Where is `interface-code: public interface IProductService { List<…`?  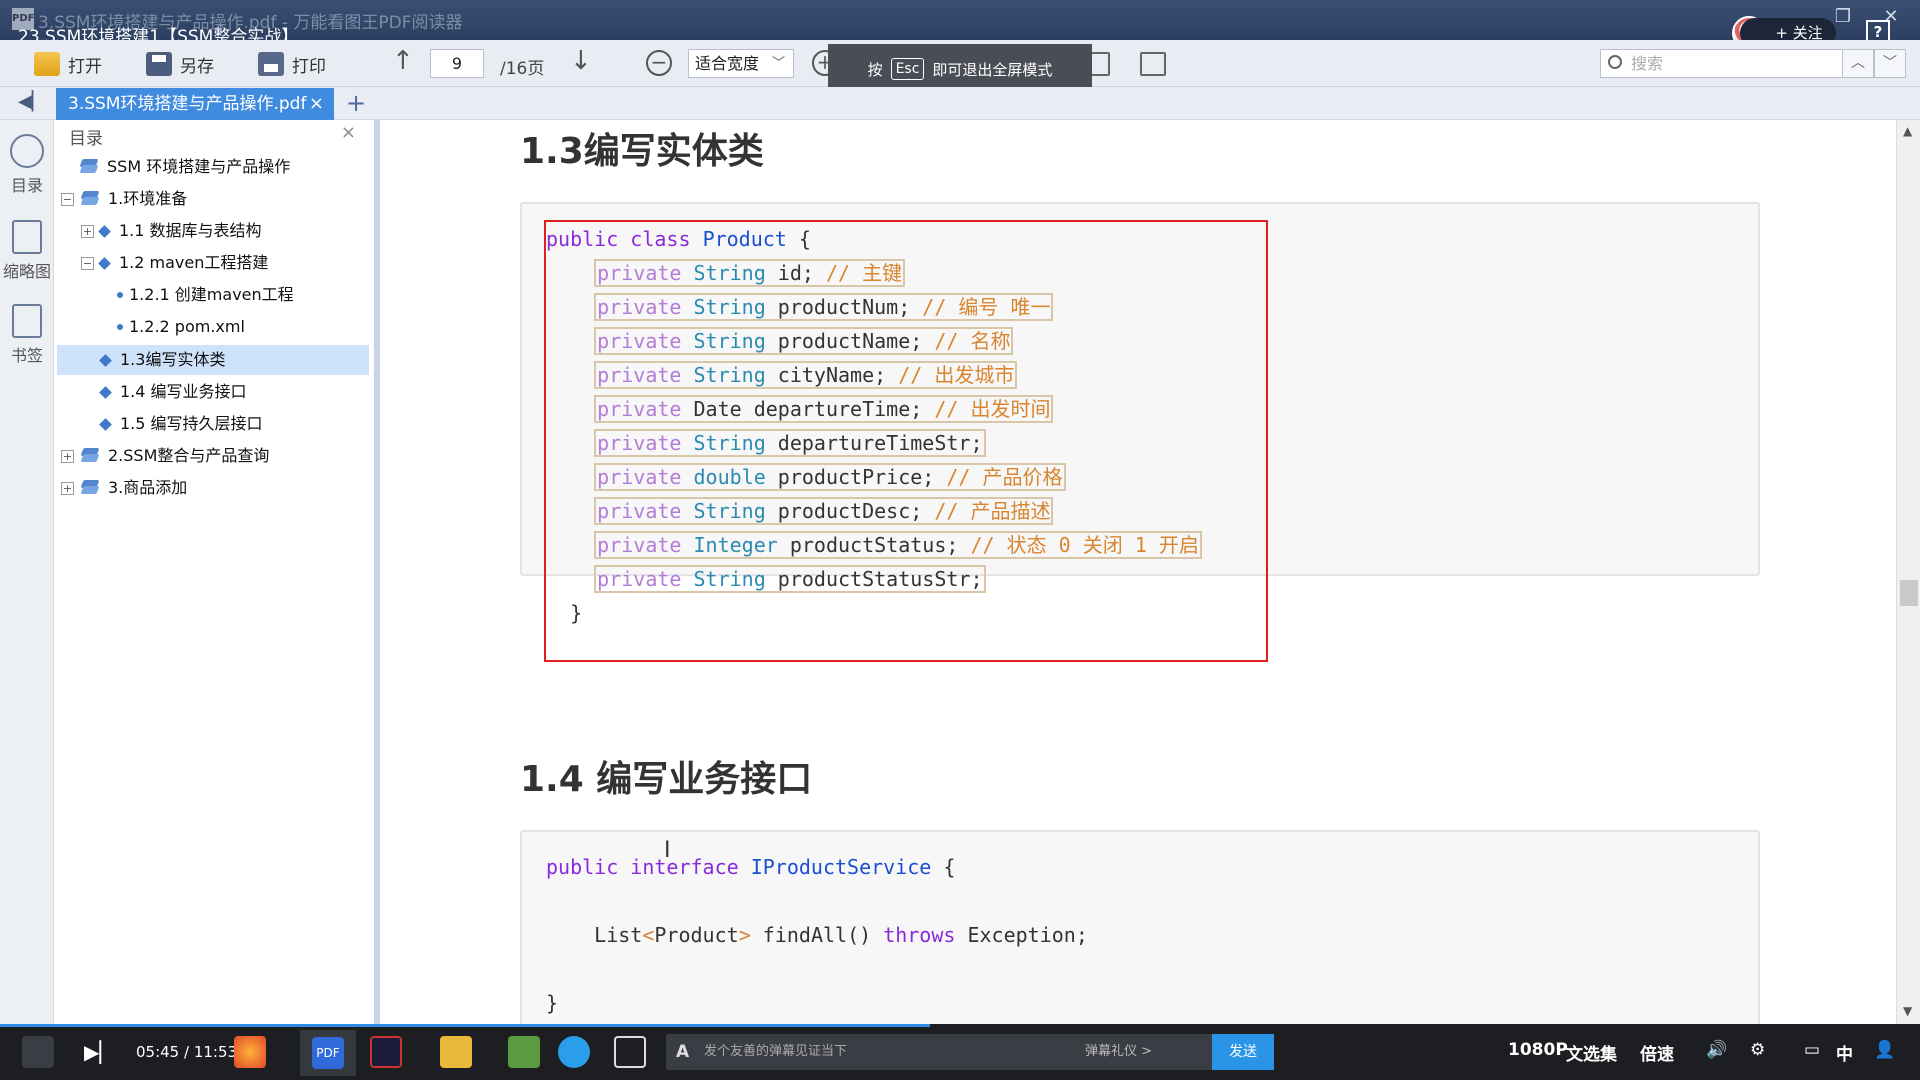 interface-code: public interface IProductService { List<… is located at coordinates (817, 935).